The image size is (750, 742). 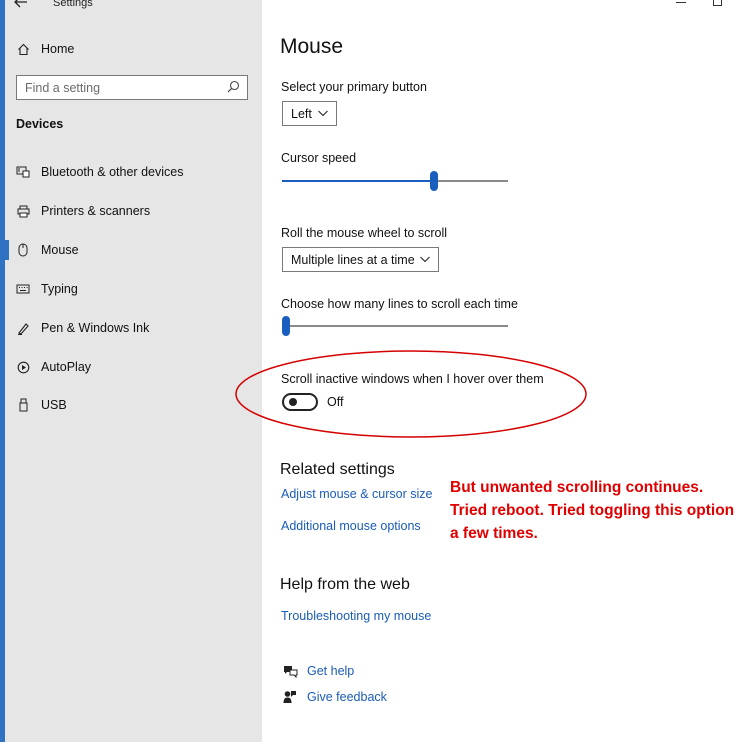 I want to click on sidebar-item-label: Mouse, so click(x=60, y=250).